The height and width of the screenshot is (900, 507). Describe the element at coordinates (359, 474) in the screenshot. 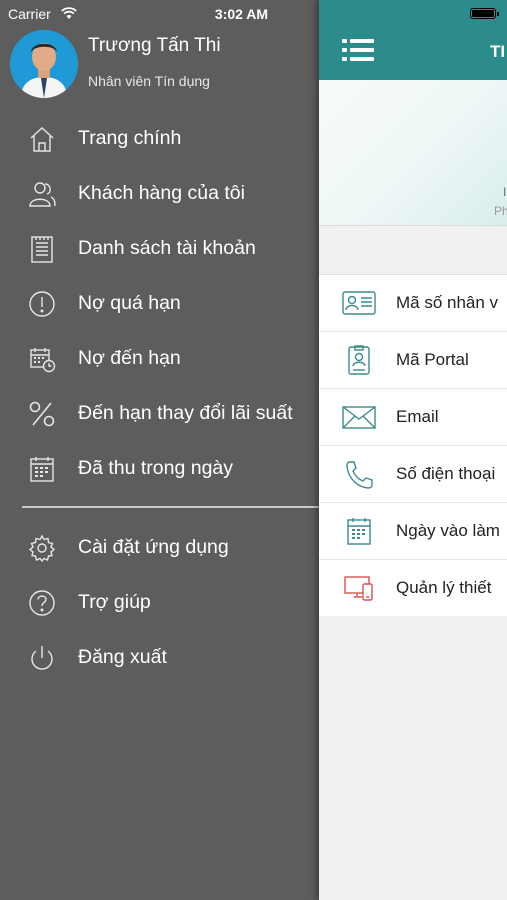

I see `phone-icon` at that location.